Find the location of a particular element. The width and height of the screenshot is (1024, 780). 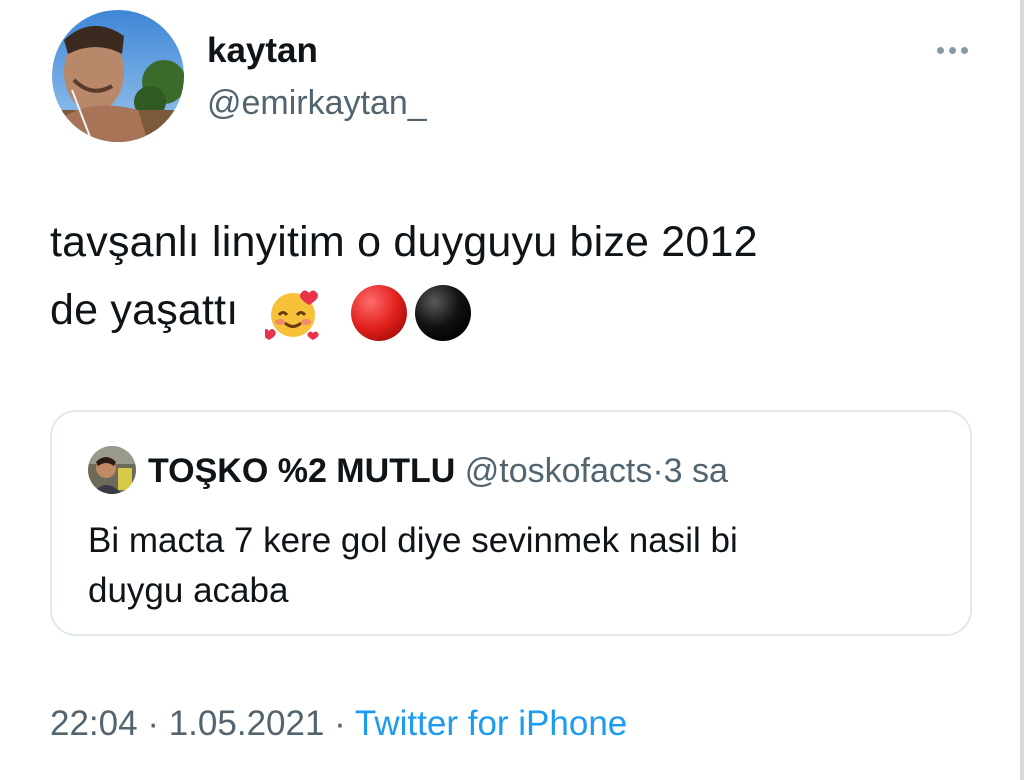

red-circle-icon is located at coordinates (379, 313).